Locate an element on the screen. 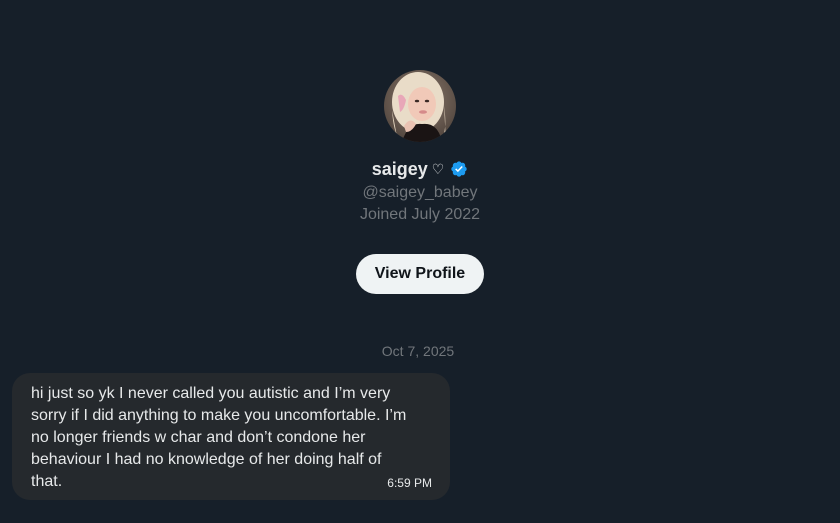  message-timestamp: 6:59 PM is located at coordinates (409, 483).